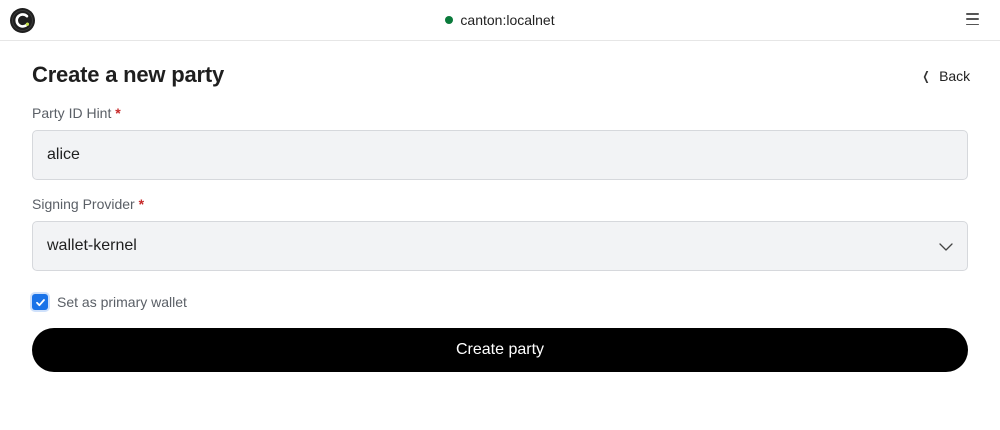 Image resolution: width=1000 pixels, height=430 pixels. Describe the element at coordinates (88, 204) in the screenshot. I see `signing-provider-label: Signing Provider *` at that location.